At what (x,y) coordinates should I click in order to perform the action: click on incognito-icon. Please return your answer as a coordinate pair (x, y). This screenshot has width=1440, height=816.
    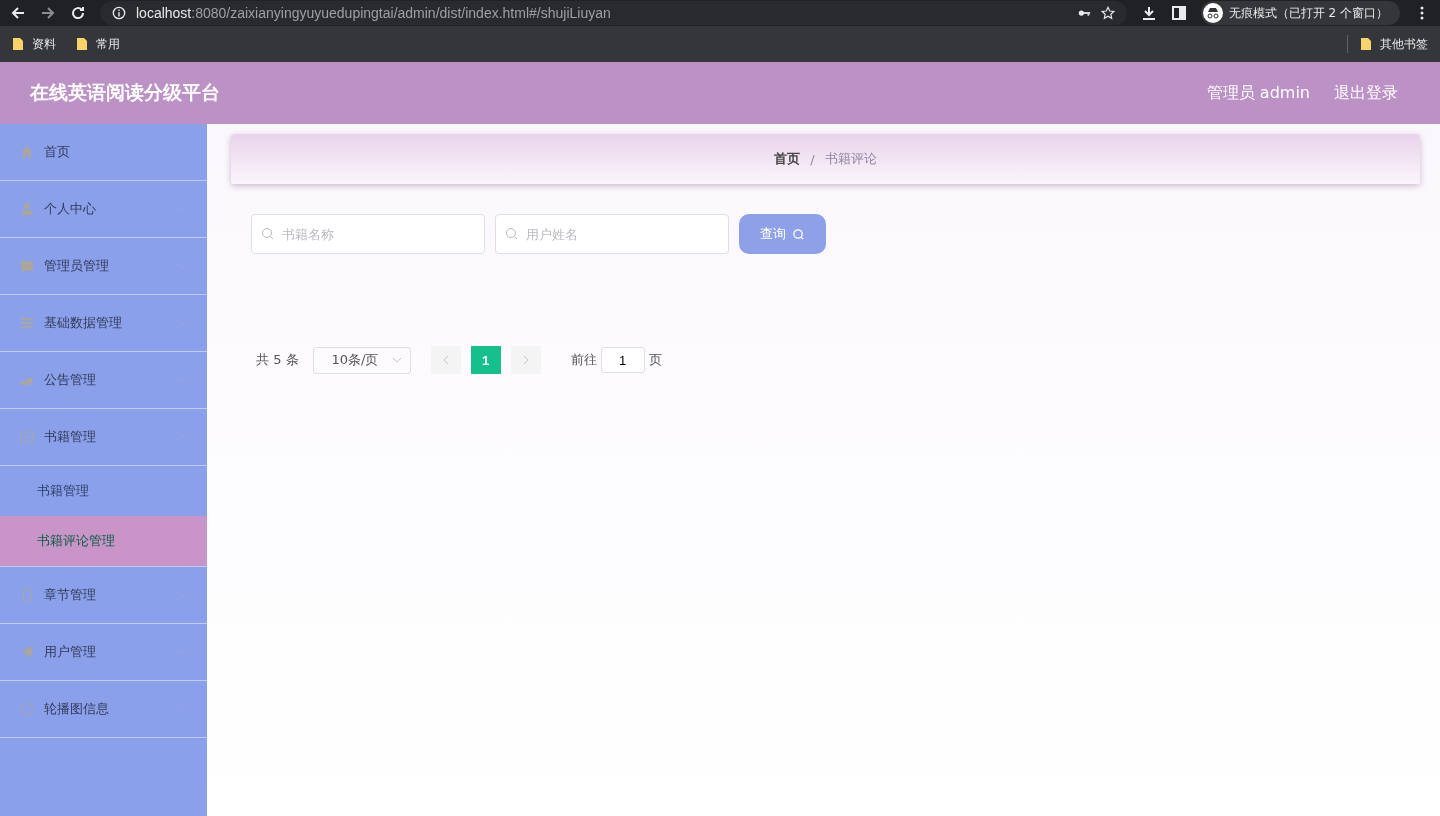
    Looking at the image, I should click on (1212, 13).